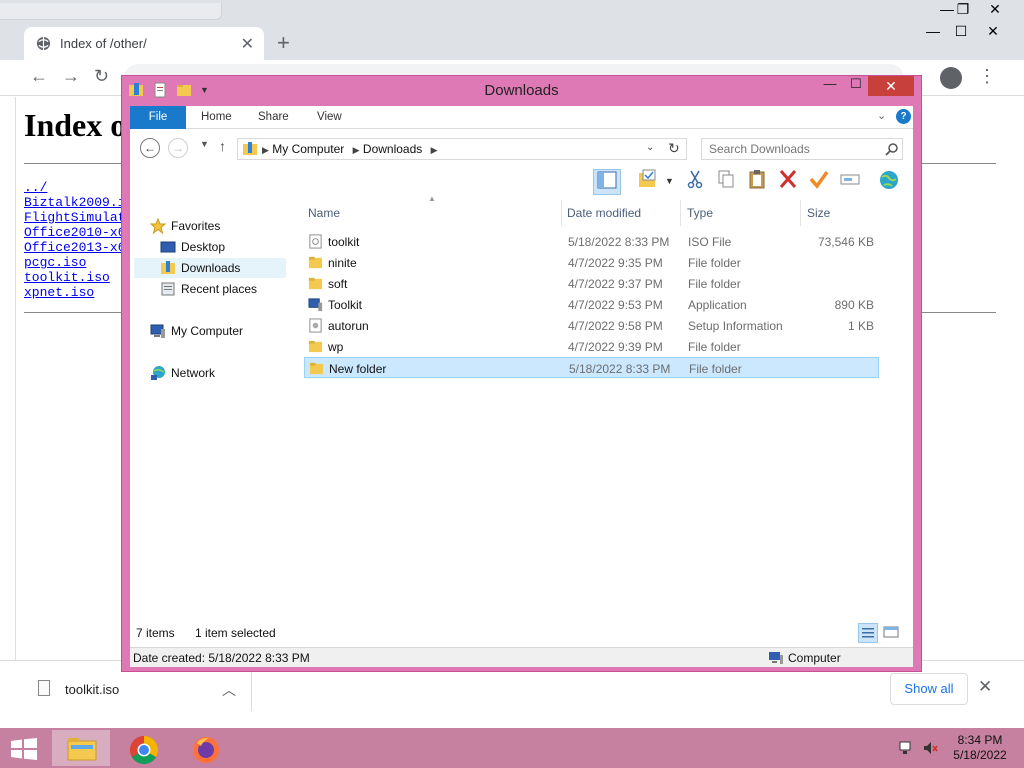  What do you see at coordinates (144, 43) in the screenshot?
I see `browser-tab: Index of /other/ ✕` at bounding box center [144, 43].